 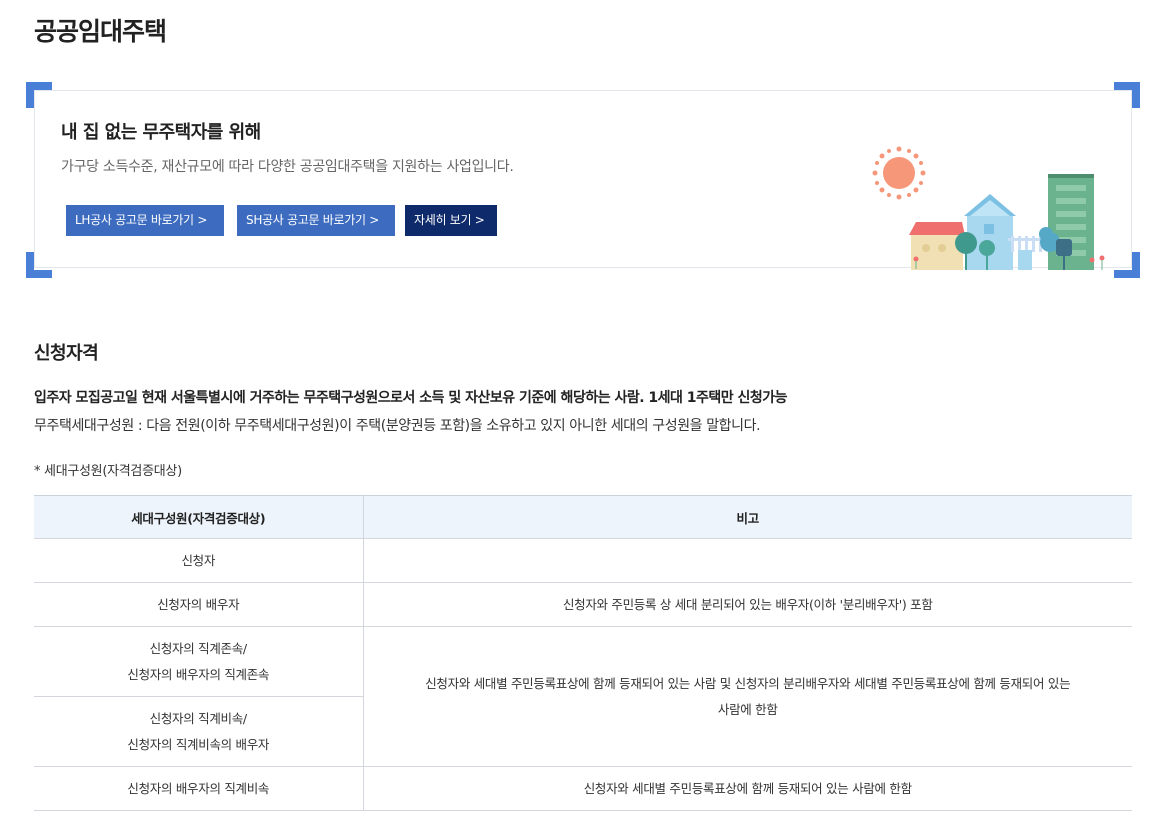 What do you see at coordinates (1071, 222) in the screenshot?
I see `green-building-icon` at bounding box center [1071, 222].